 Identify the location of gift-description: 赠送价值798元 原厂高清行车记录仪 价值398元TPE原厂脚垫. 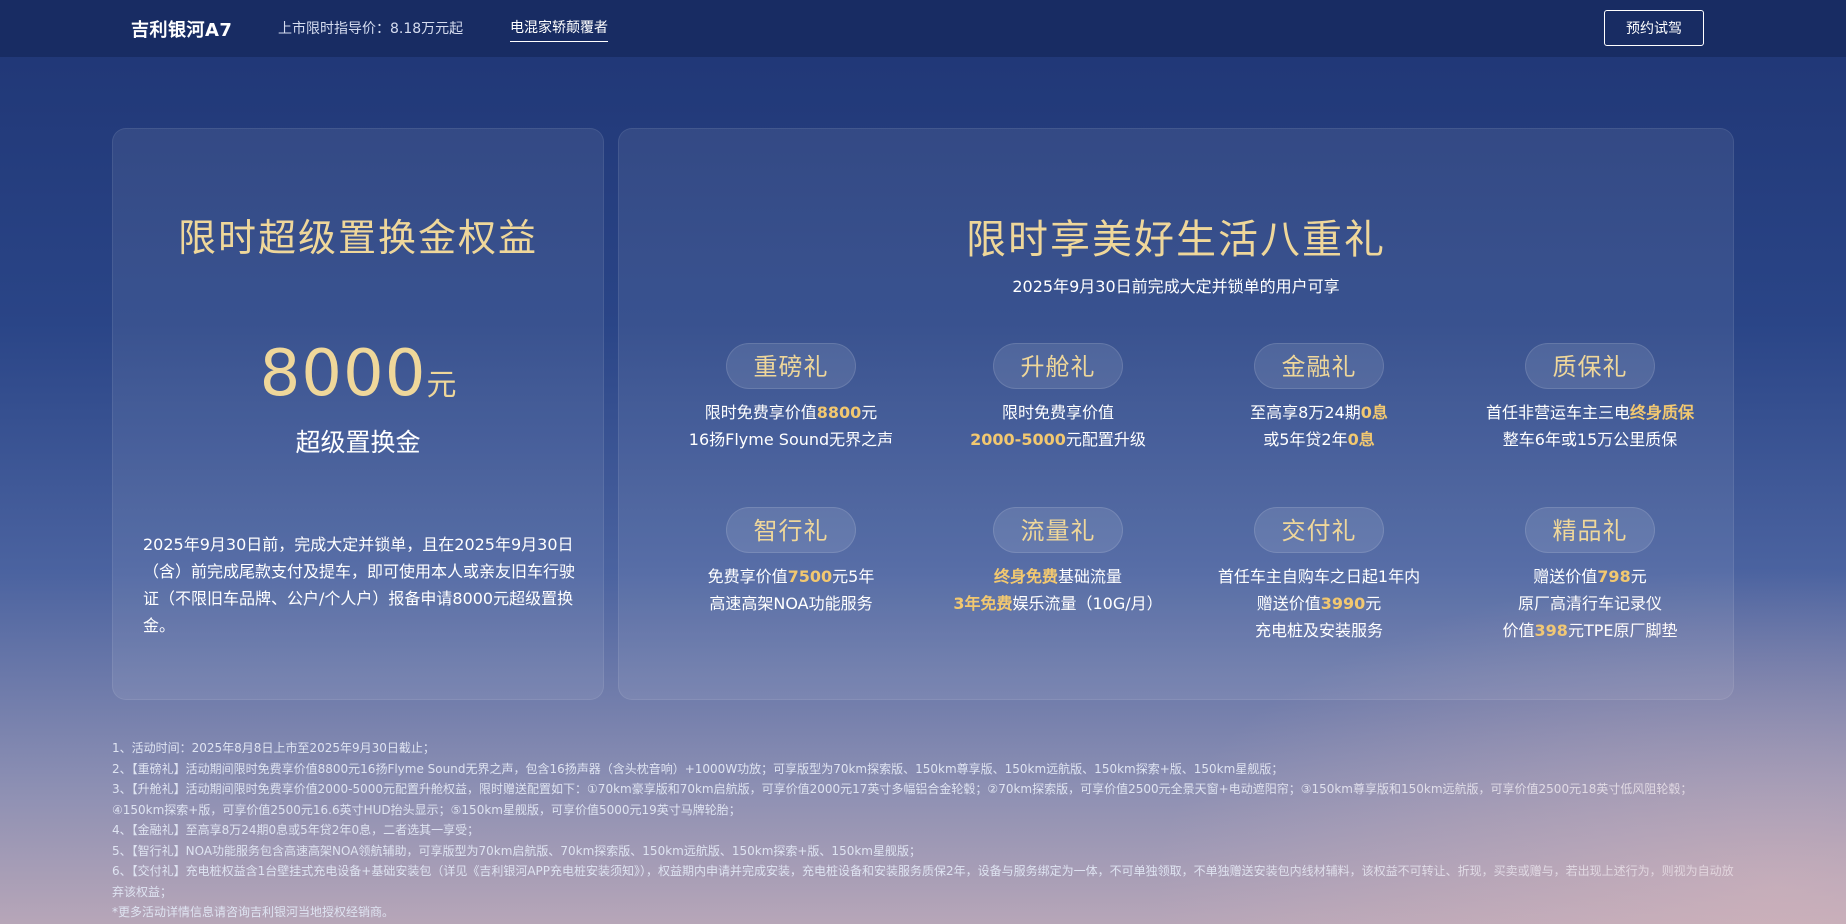
(1590, 603).